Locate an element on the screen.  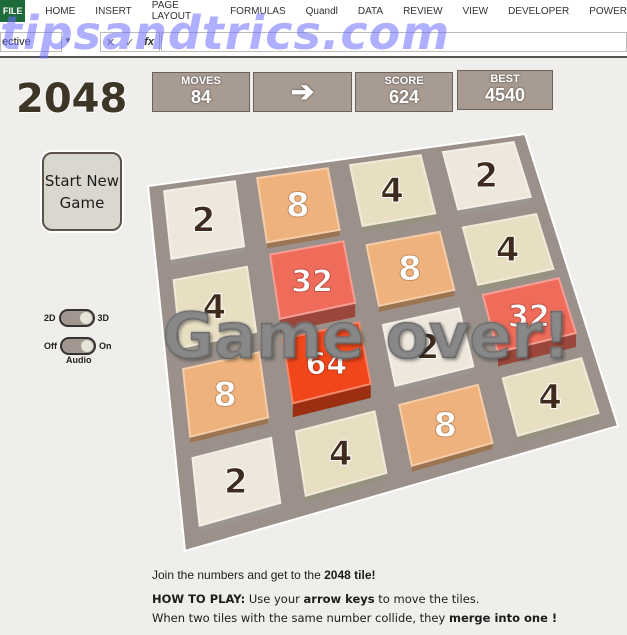
moves-box: MOVES 84 is located at coordinates (201, 92).